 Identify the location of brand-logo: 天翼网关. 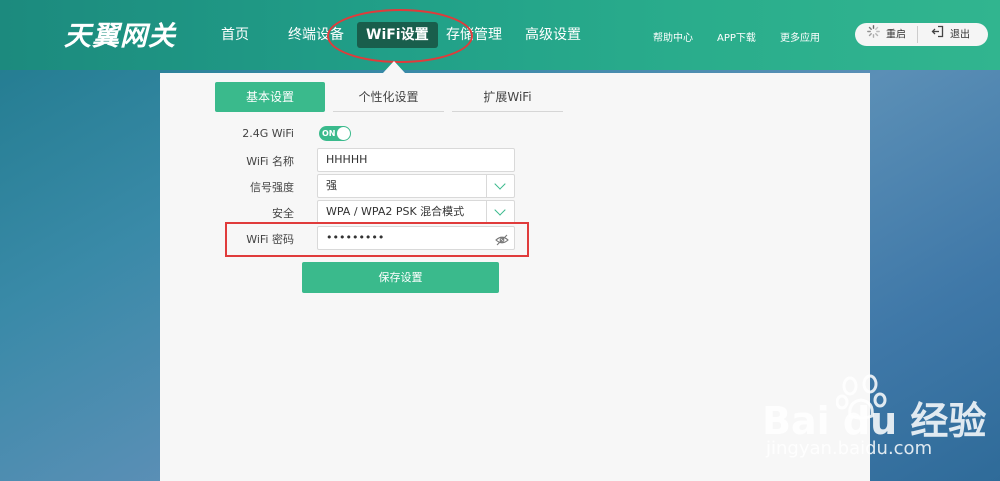
(120, 36).